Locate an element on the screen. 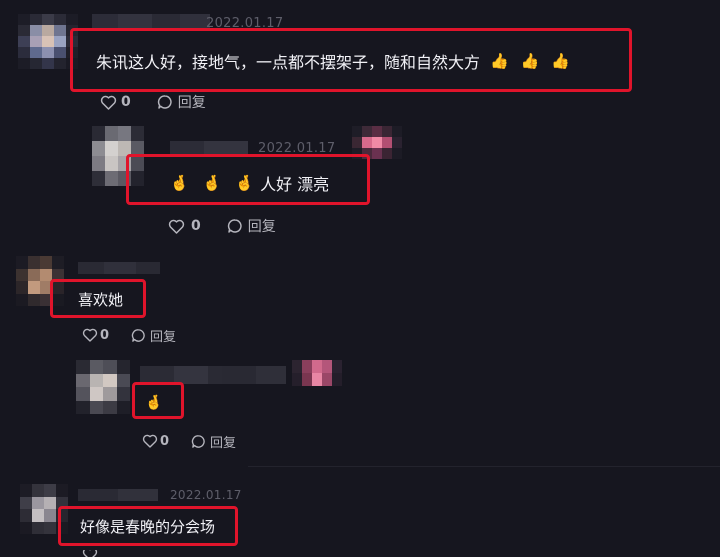 This screenshot has height=557, width=720. sticker-blurred is located at coordinates (317, 373).